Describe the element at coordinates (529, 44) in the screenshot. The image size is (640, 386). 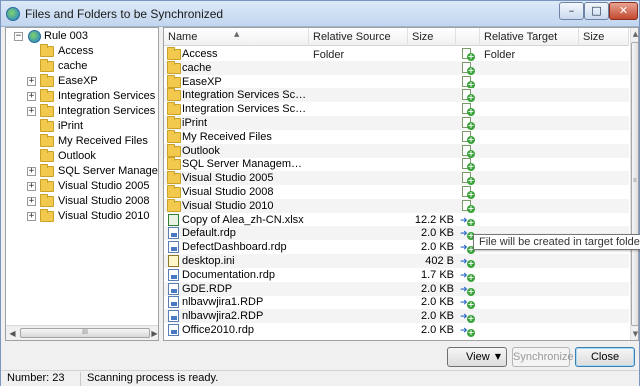
I see `column-relative-target-folder: Relative Target Folder` at that location.